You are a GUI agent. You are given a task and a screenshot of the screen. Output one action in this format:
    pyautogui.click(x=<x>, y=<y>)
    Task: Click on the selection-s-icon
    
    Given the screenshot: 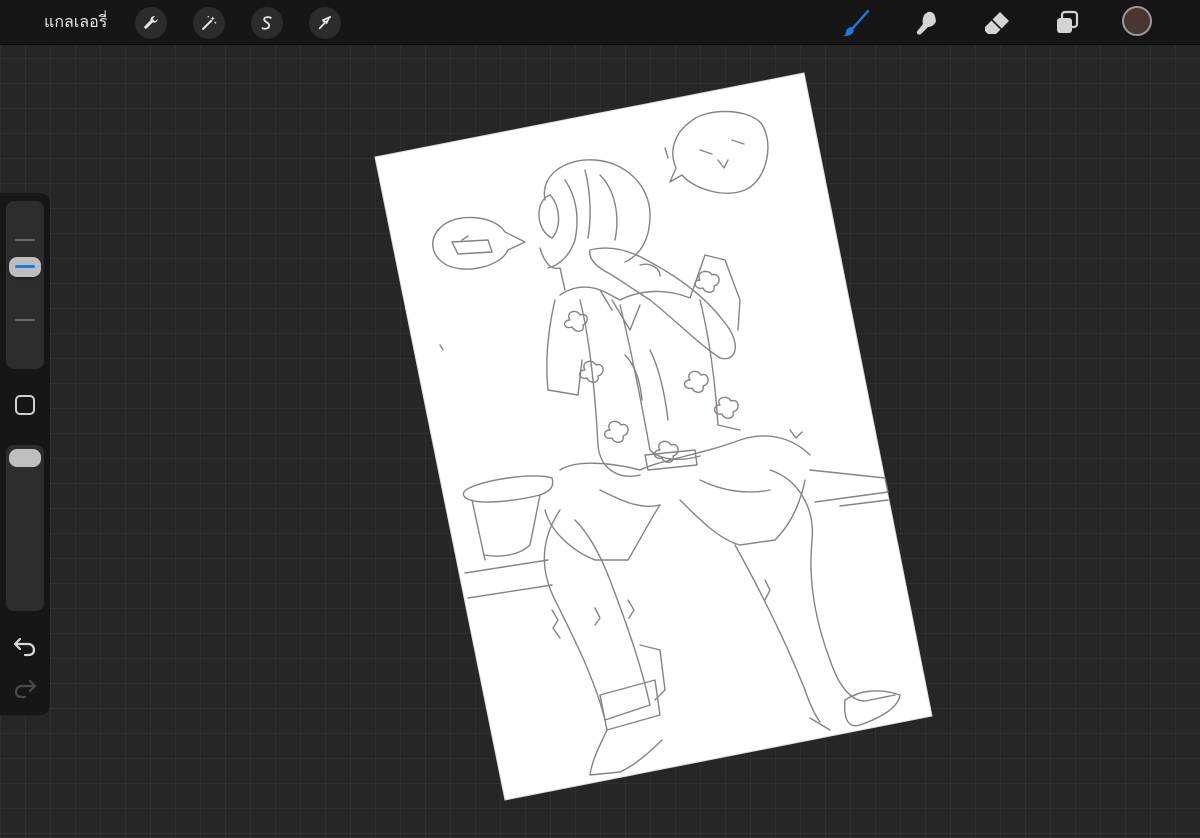 What is the action you would take?
    pyautogui.click(x=266, y=23)
    